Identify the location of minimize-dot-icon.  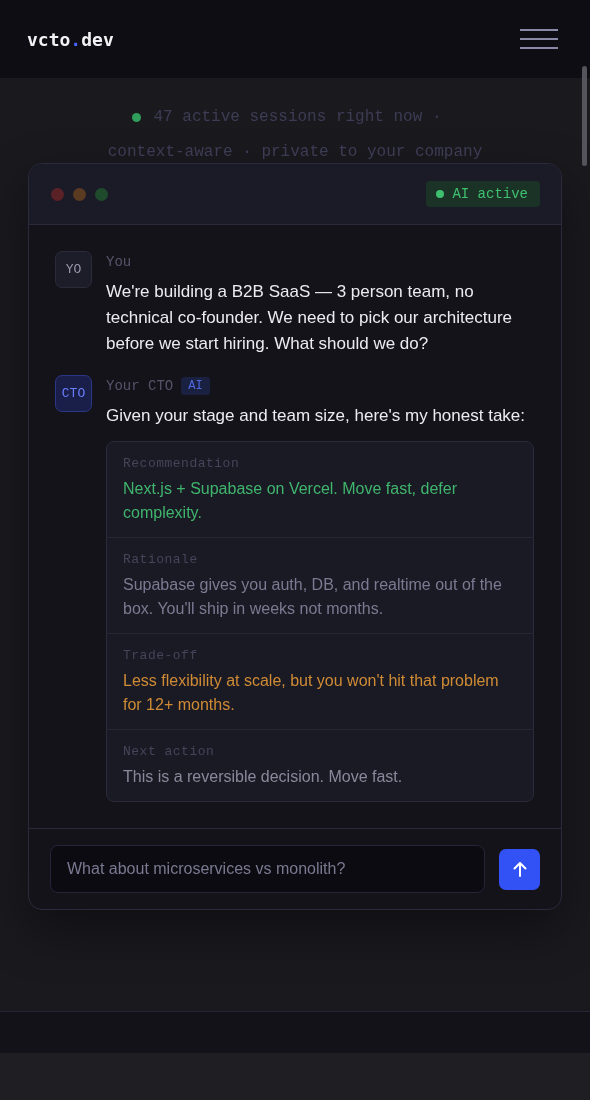
(79, 194).